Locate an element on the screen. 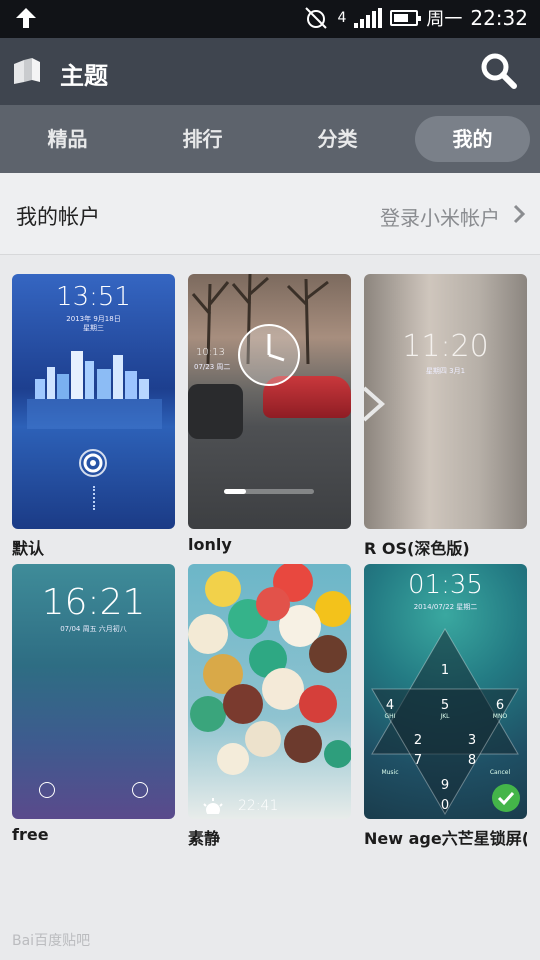 The image size is (540, 960). svg-text: 1 is located at coordinates (445, 670).